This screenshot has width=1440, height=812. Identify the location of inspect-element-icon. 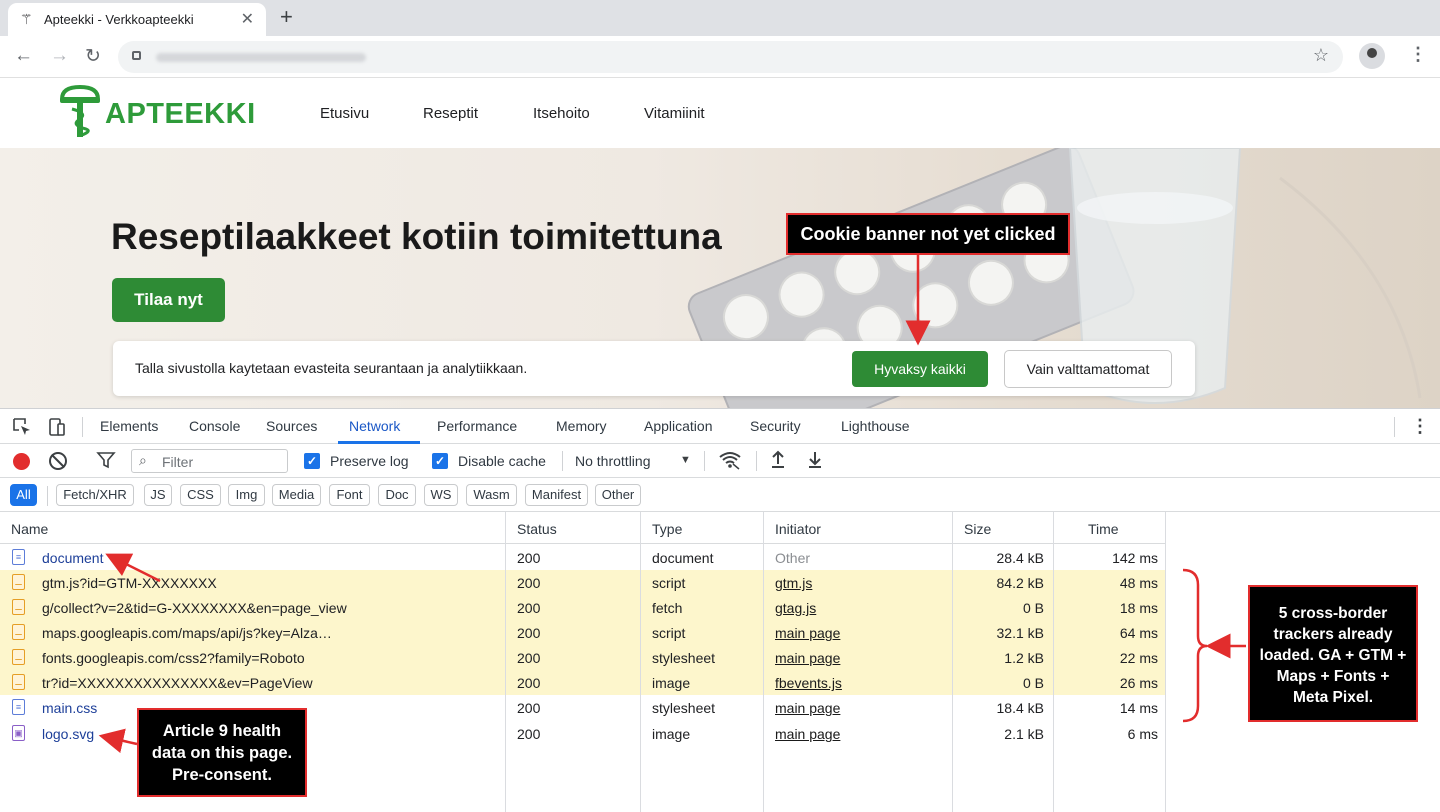
(22, 427).